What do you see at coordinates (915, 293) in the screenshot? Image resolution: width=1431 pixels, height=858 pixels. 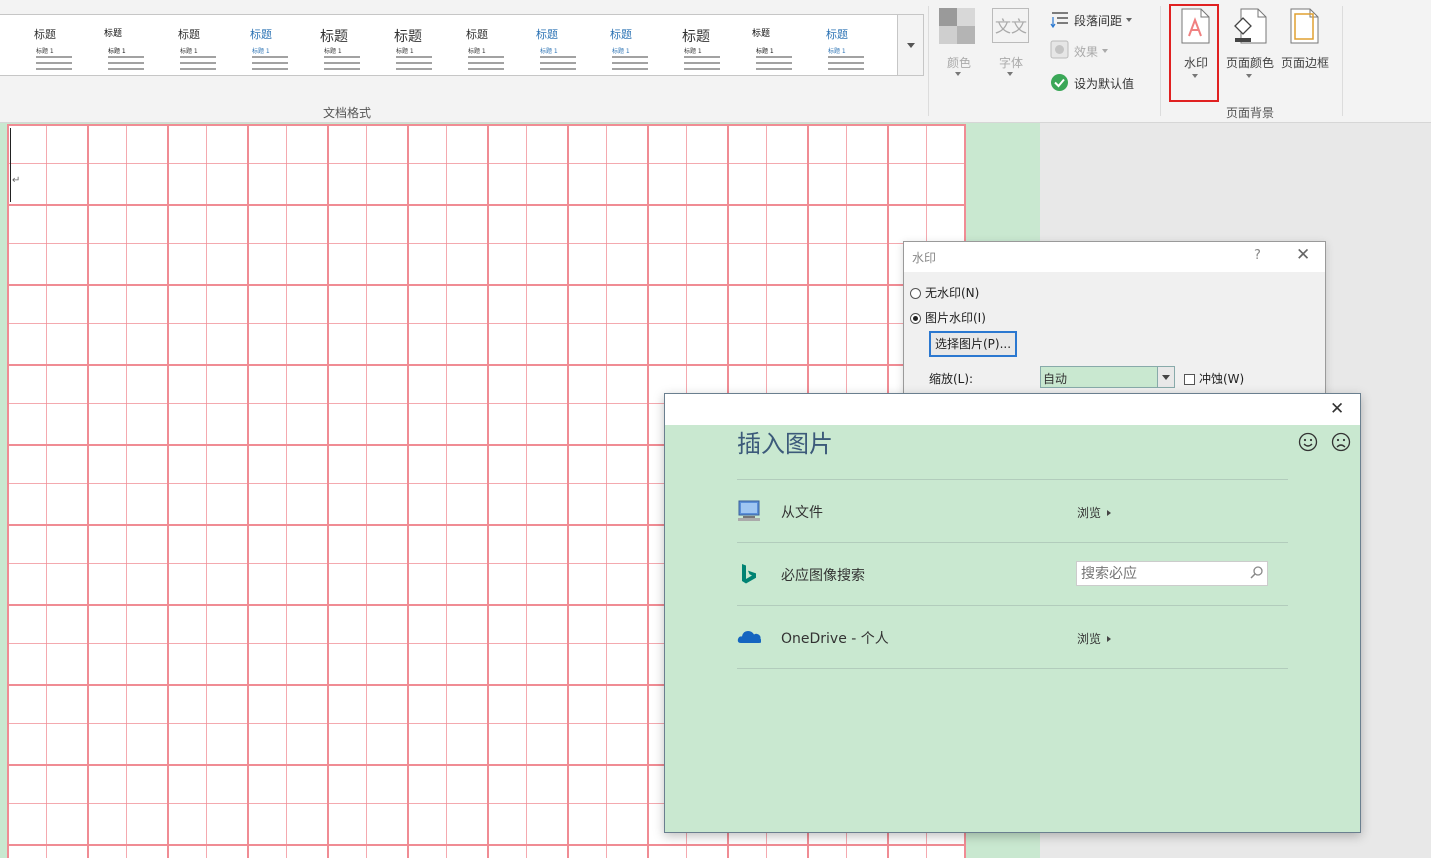 I see `radio-button` at bounding box center [915, 293].